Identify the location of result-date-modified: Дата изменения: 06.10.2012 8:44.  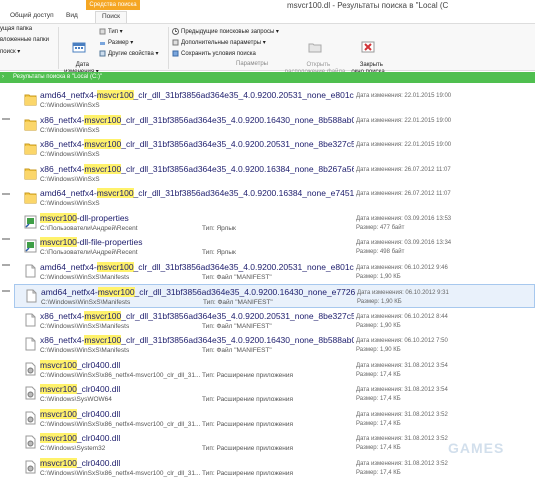
(402, 316).